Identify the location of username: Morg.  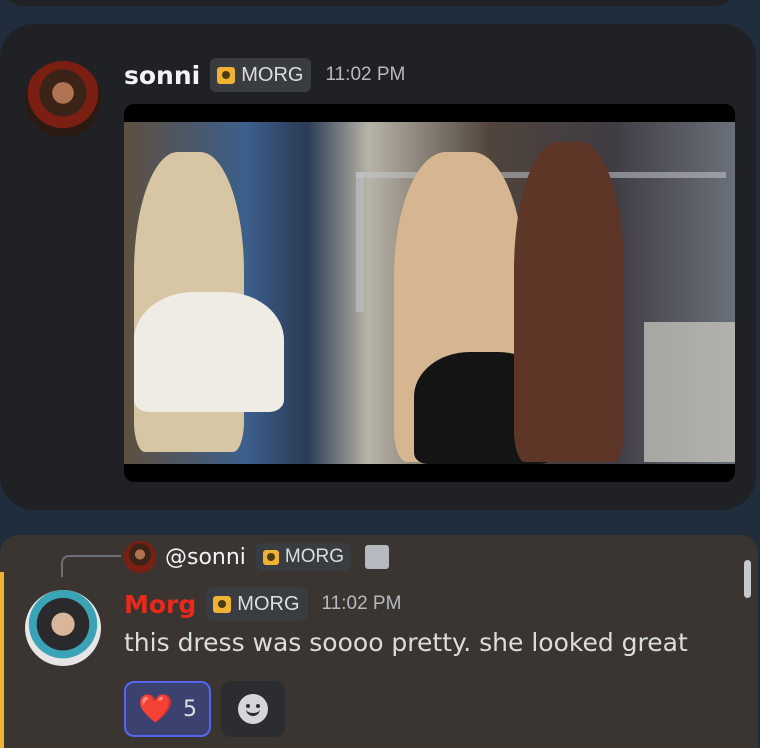
(160, 604).